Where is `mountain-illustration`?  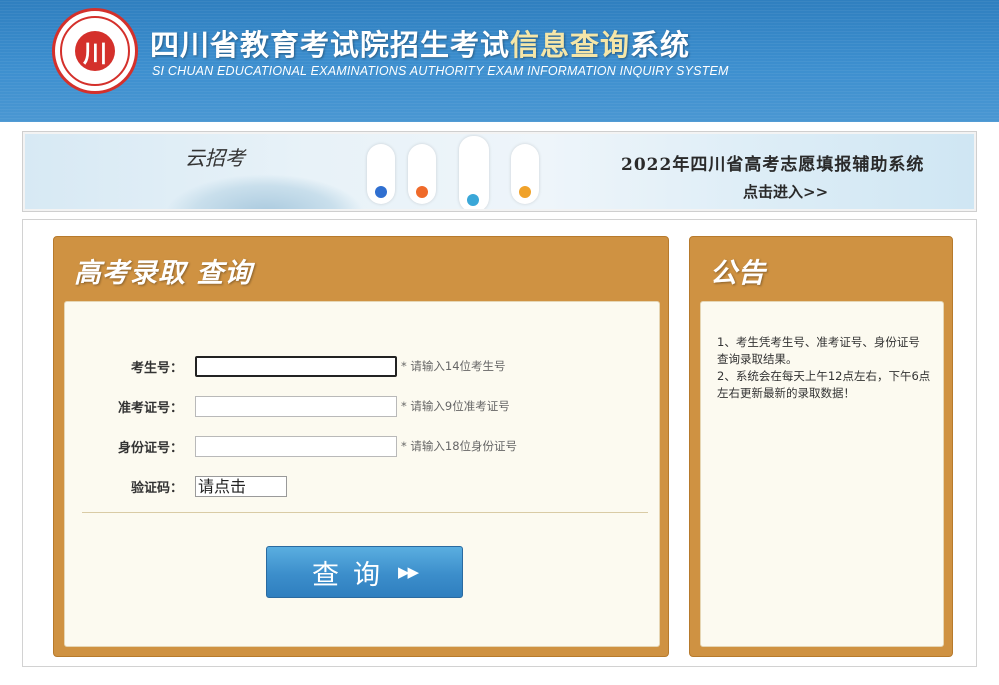 mountain-illustration is located at coordinates (265, 191).